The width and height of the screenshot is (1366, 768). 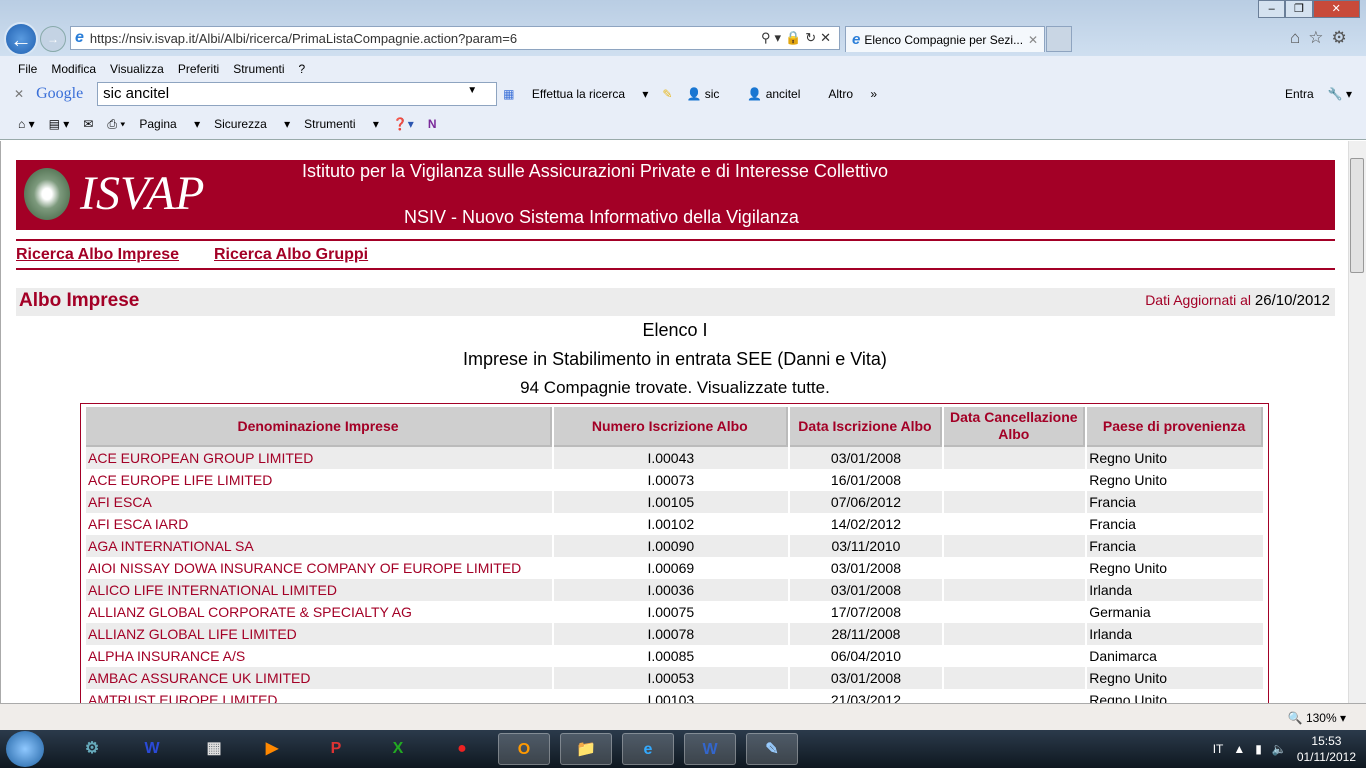 What do you see at coordinates (1123, 656) in the screenshot?
I see `table-cell: Danimarca` at bounding box center [1123, 656].